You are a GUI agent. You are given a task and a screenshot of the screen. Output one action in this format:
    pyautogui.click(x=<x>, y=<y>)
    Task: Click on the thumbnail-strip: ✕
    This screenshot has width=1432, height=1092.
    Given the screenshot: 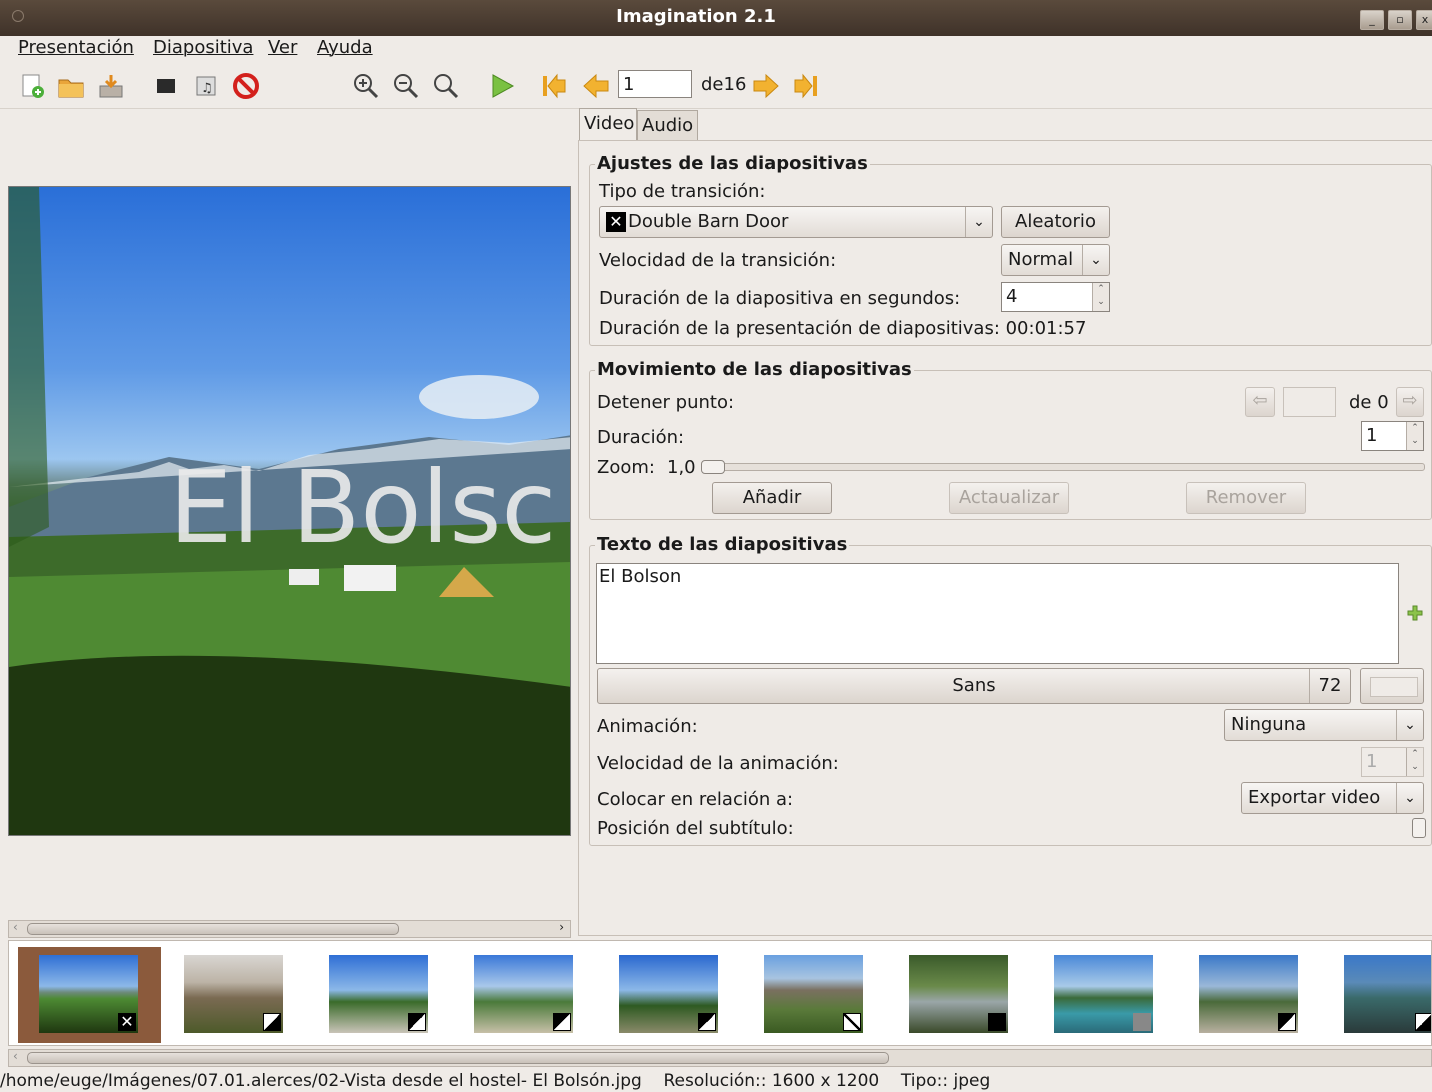 What is the action you would take?
    pyautogui.click(x=720, y=993)
    